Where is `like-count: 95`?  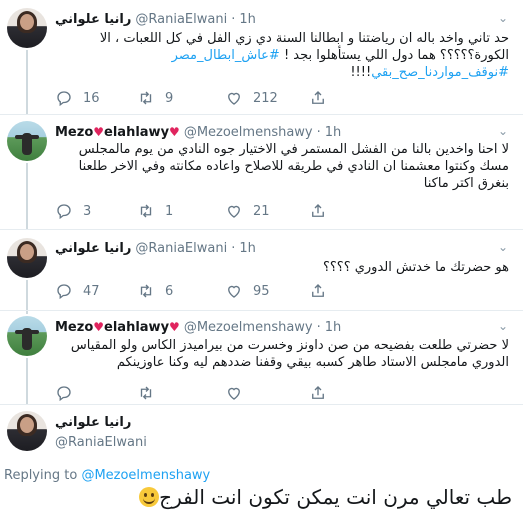
like-count: 95 is located at coordinates (261, 291).